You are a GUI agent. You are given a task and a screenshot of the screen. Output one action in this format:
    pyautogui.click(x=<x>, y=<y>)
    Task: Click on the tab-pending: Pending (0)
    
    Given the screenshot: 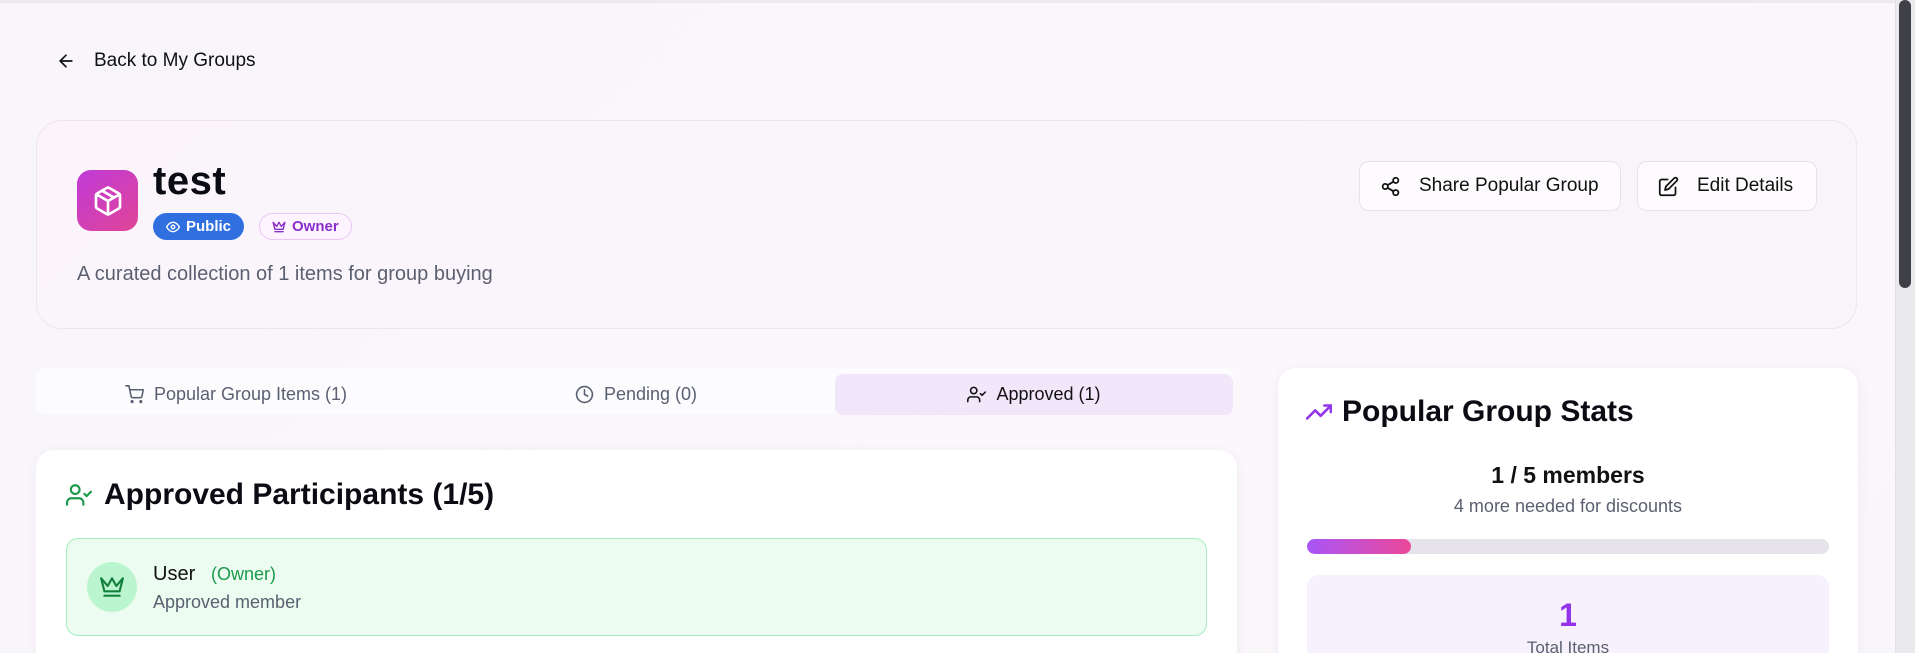 What is the action you would take?
    pyautogui.click(x=636, y=394)
    